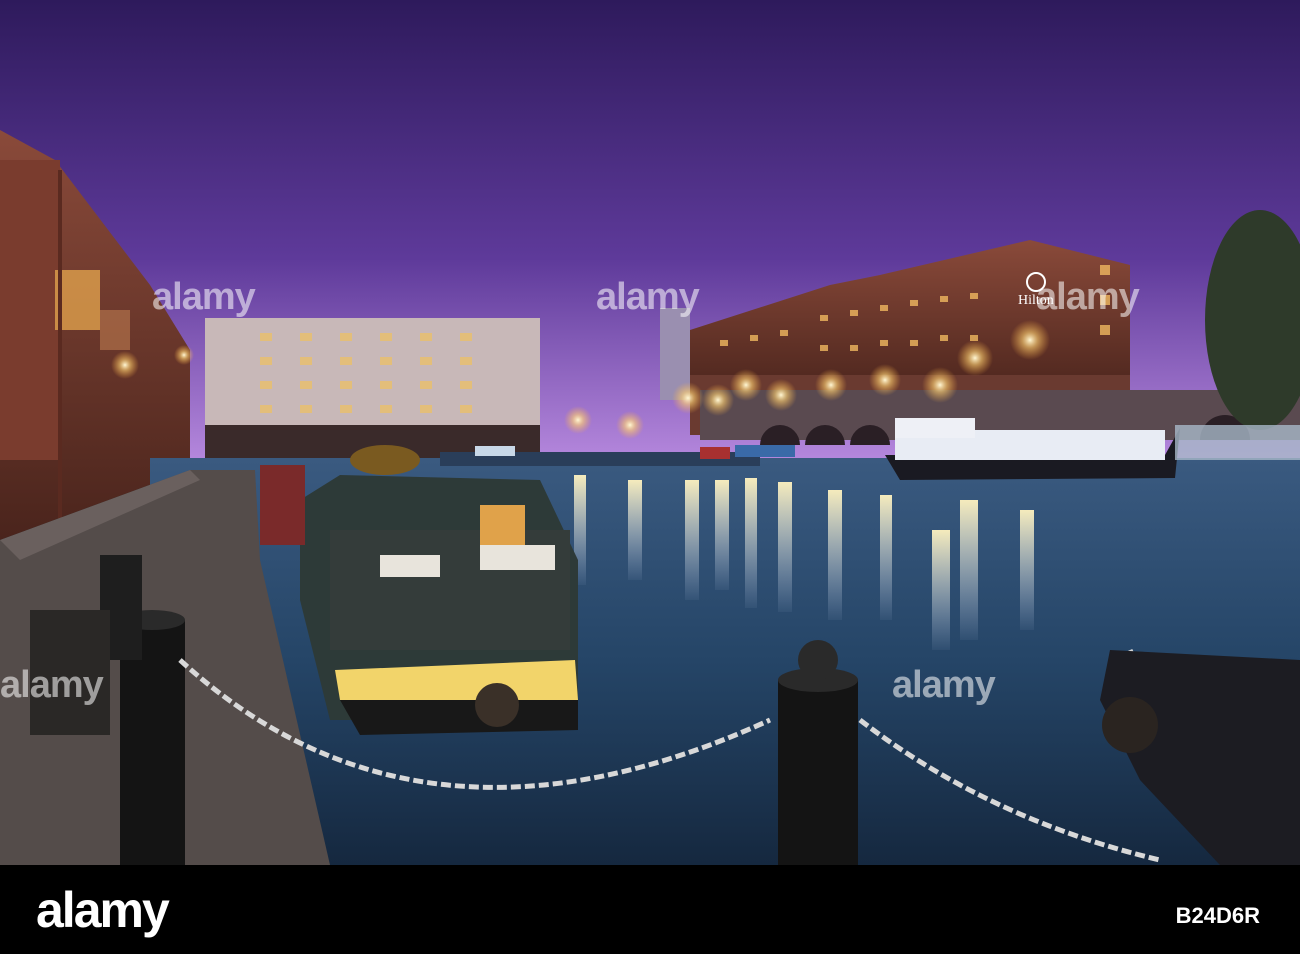 The height and width of the screenshot is (954, 1300). What do you see at coordinates (1217, 915) in the screenshot?
I see `image-id: B24D6R` at bounding box center [1217, 915].